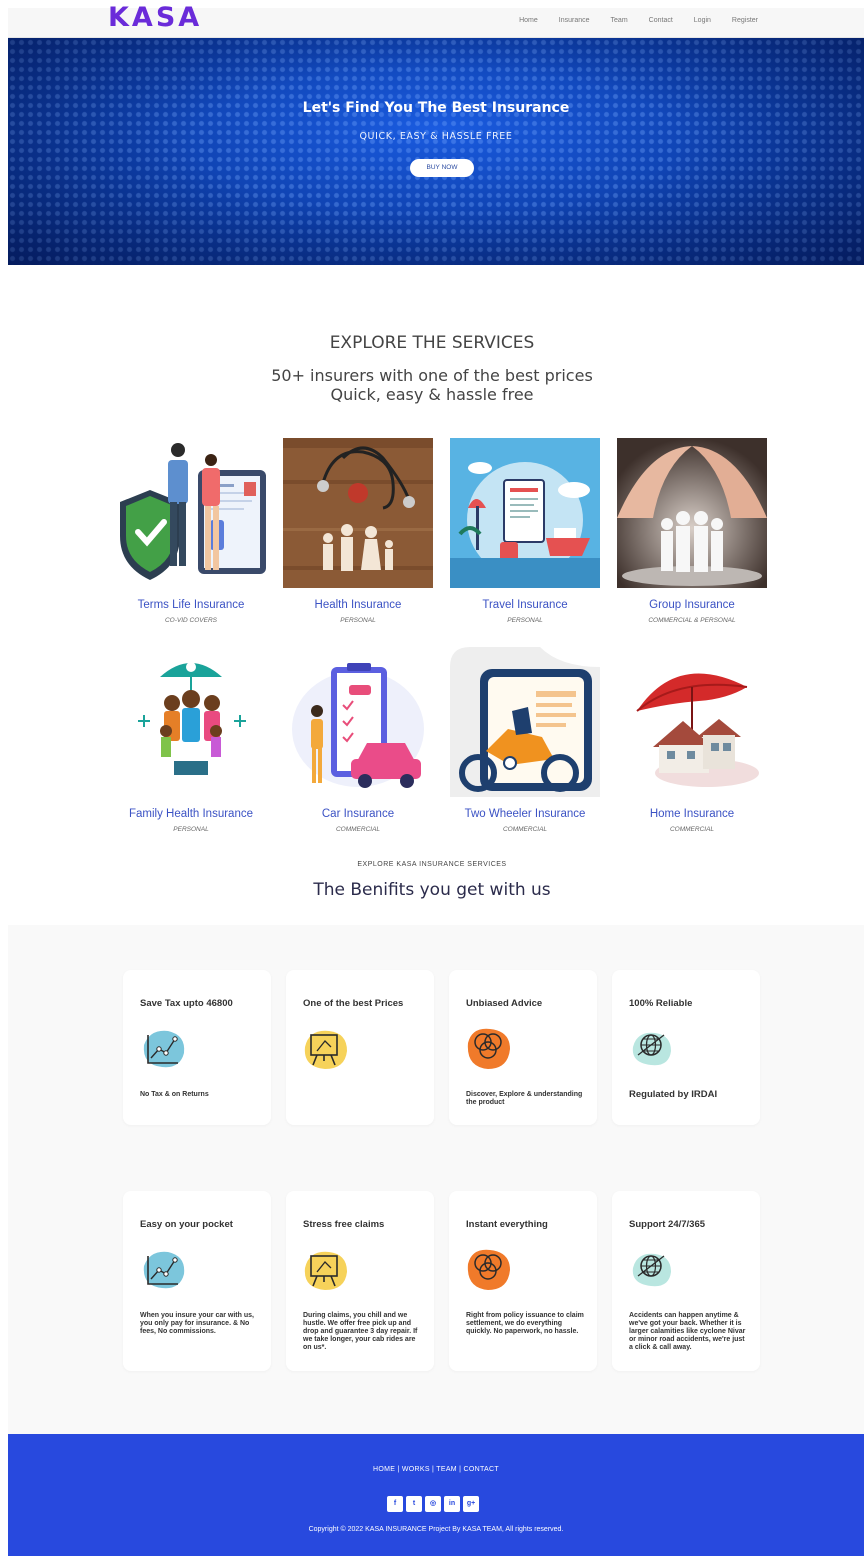 Image resolution: width=864 pixels, height=1556 pixels. What do you see at coordinates (432, 864) in the screenshot?
I see `benefits-kicker: EXPLORE KASA INSURANCE SERVICES` at bounding box center [432, 864].